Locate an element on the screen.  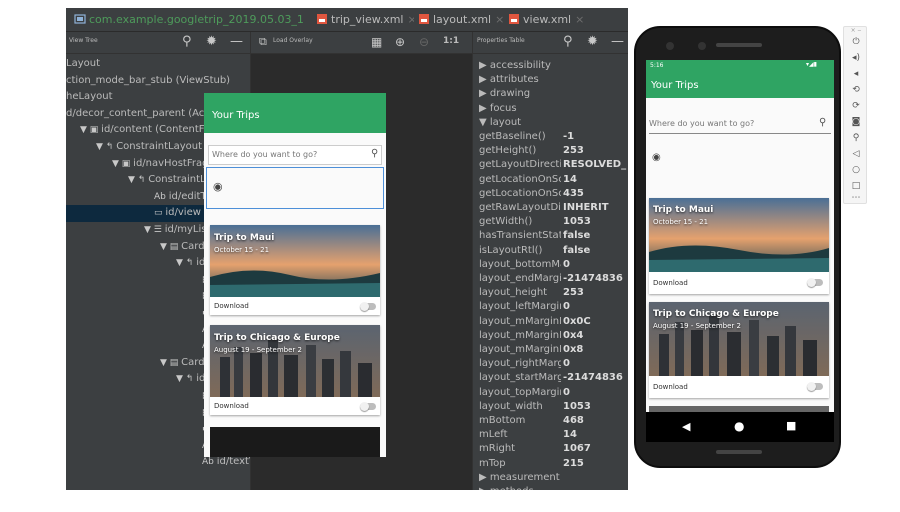
tab-layout-xml: layout.xml × is located at coordinates (463, 20).